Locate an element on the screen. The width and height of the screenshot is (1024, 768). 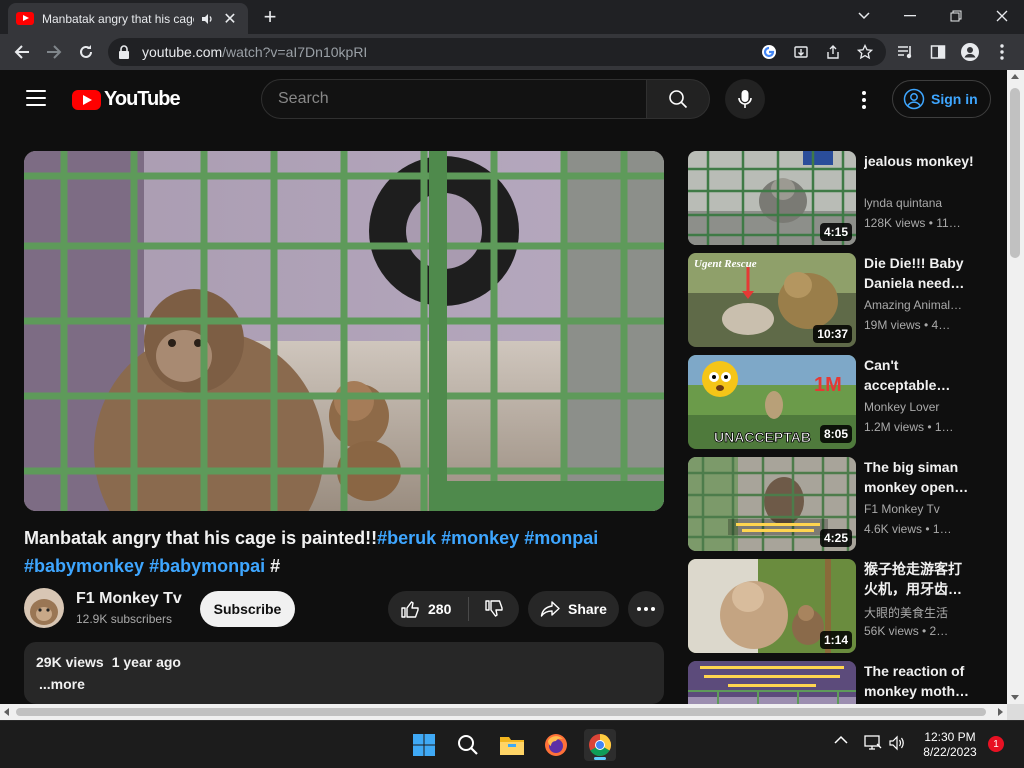
share-page-icon is located at coordinates (833, 52).